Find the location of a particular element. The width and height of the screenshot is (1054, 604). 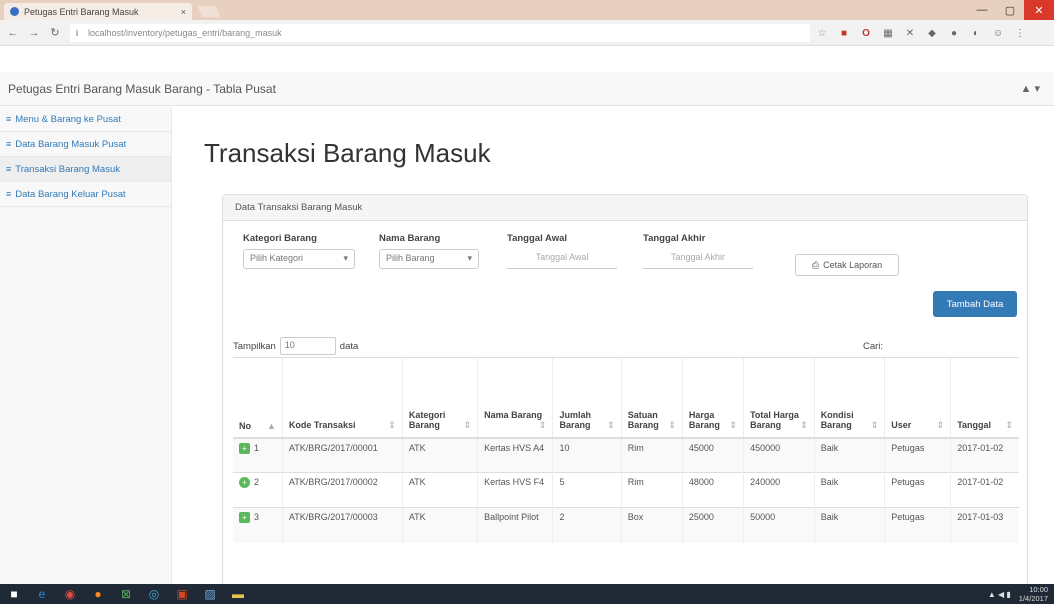

tanggal-akhir-input: Tanggal Akhir is located at coordinates (698, 259).